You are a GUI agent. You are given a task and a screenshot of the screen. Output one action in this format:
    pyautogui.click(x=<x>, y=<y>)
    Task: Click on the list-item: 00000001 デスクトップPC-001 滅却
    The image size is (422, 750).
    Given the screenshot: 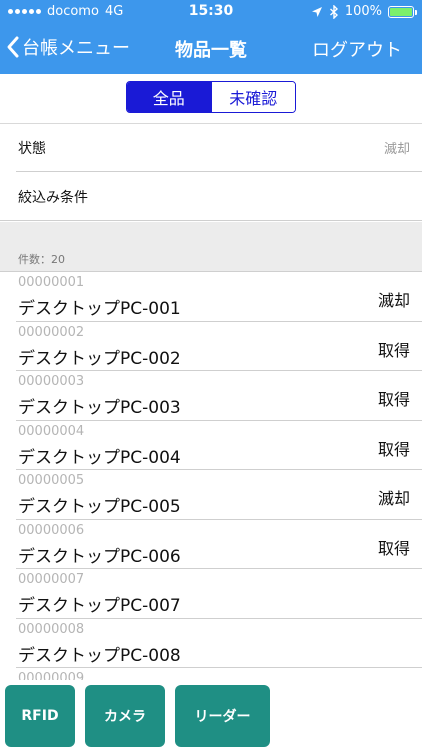 What is the action you would take?
    pyautogui.click(x=219, y=297)
    